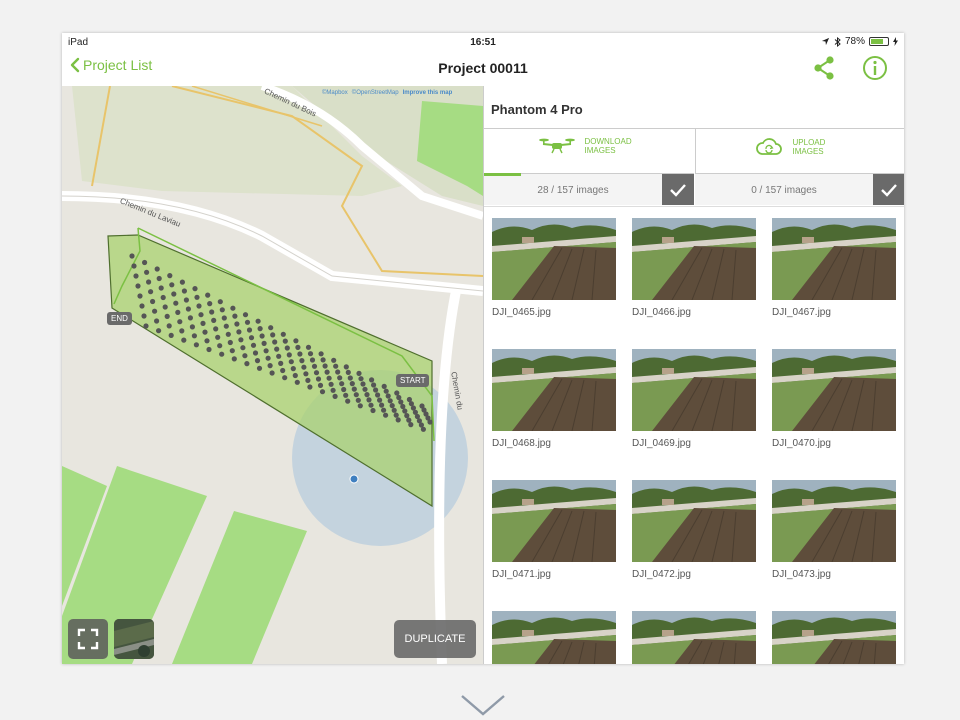 The width and height of the screenshot is (960, 720). I want to click on image-tile: DJI_0468.jpg, so click(554, 404).